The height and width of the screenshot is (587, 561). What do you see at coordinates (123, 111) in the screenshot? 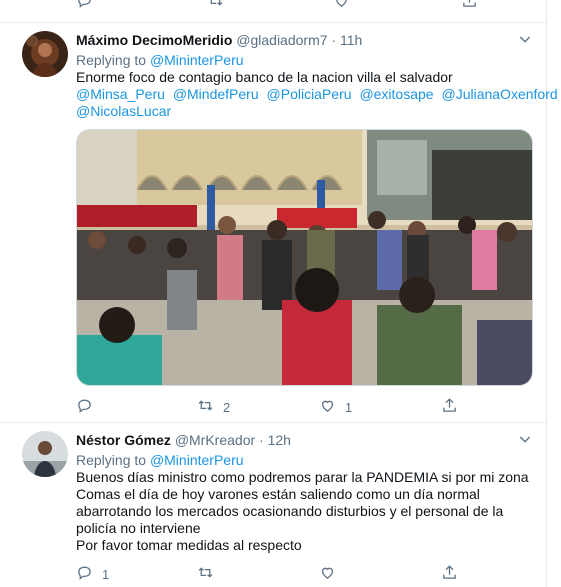
I see `mention-link: @NicolasLucar` at bounding box center [123, 111].